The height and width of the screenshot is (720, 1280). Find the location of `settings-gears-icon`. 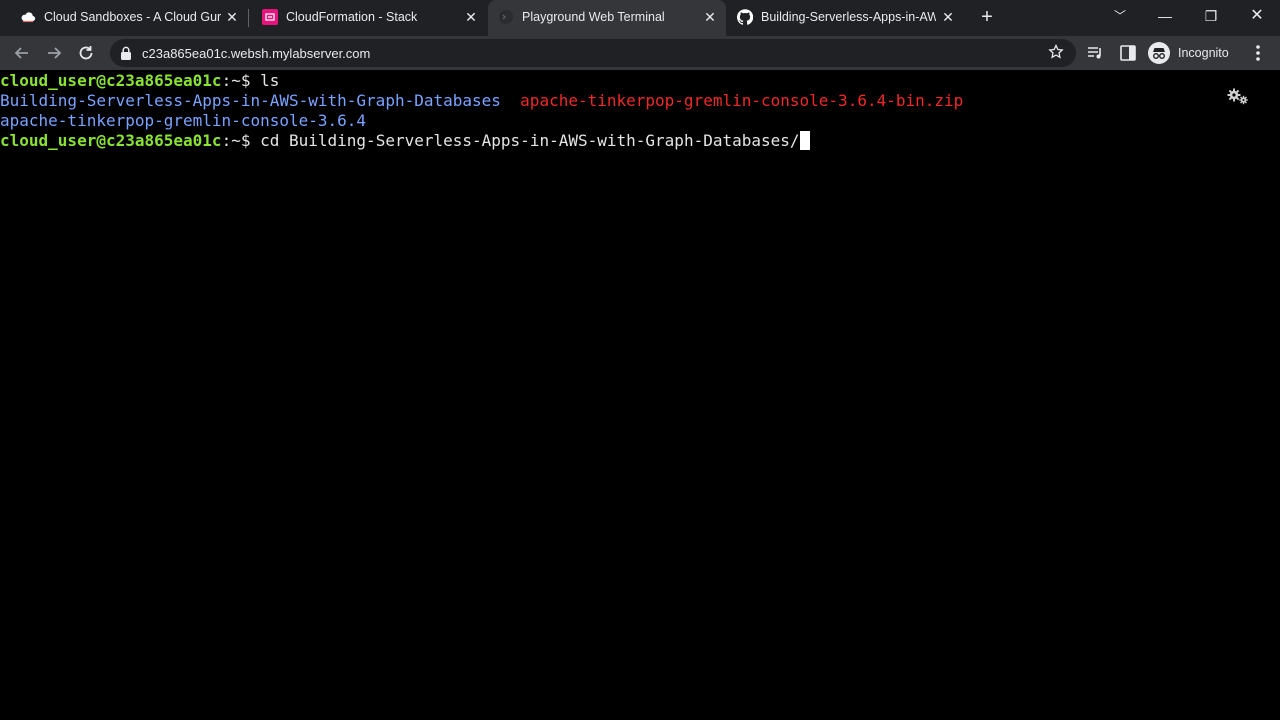

settings-gears-icon is located at coordinates (1238, 96).